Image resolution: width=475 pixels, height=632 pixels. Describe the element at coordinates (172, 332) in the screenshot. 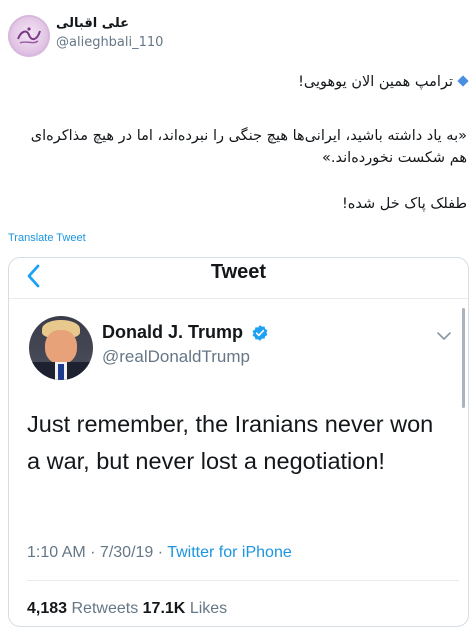

I see `embedded-author-name: Donald J. Trump` at that location.